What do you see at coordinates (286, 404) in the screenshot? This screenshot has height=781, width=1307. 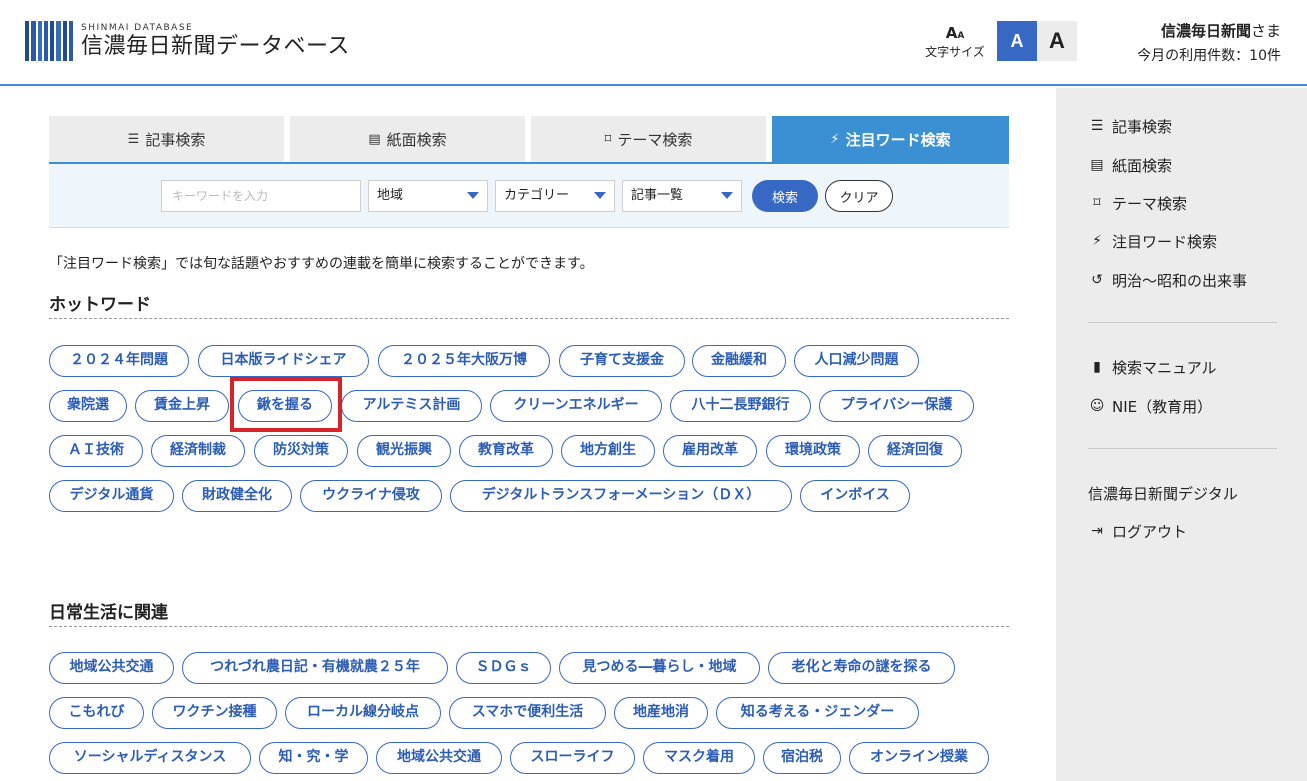 I see `selection-highlight` at bounding box center [286, 404].